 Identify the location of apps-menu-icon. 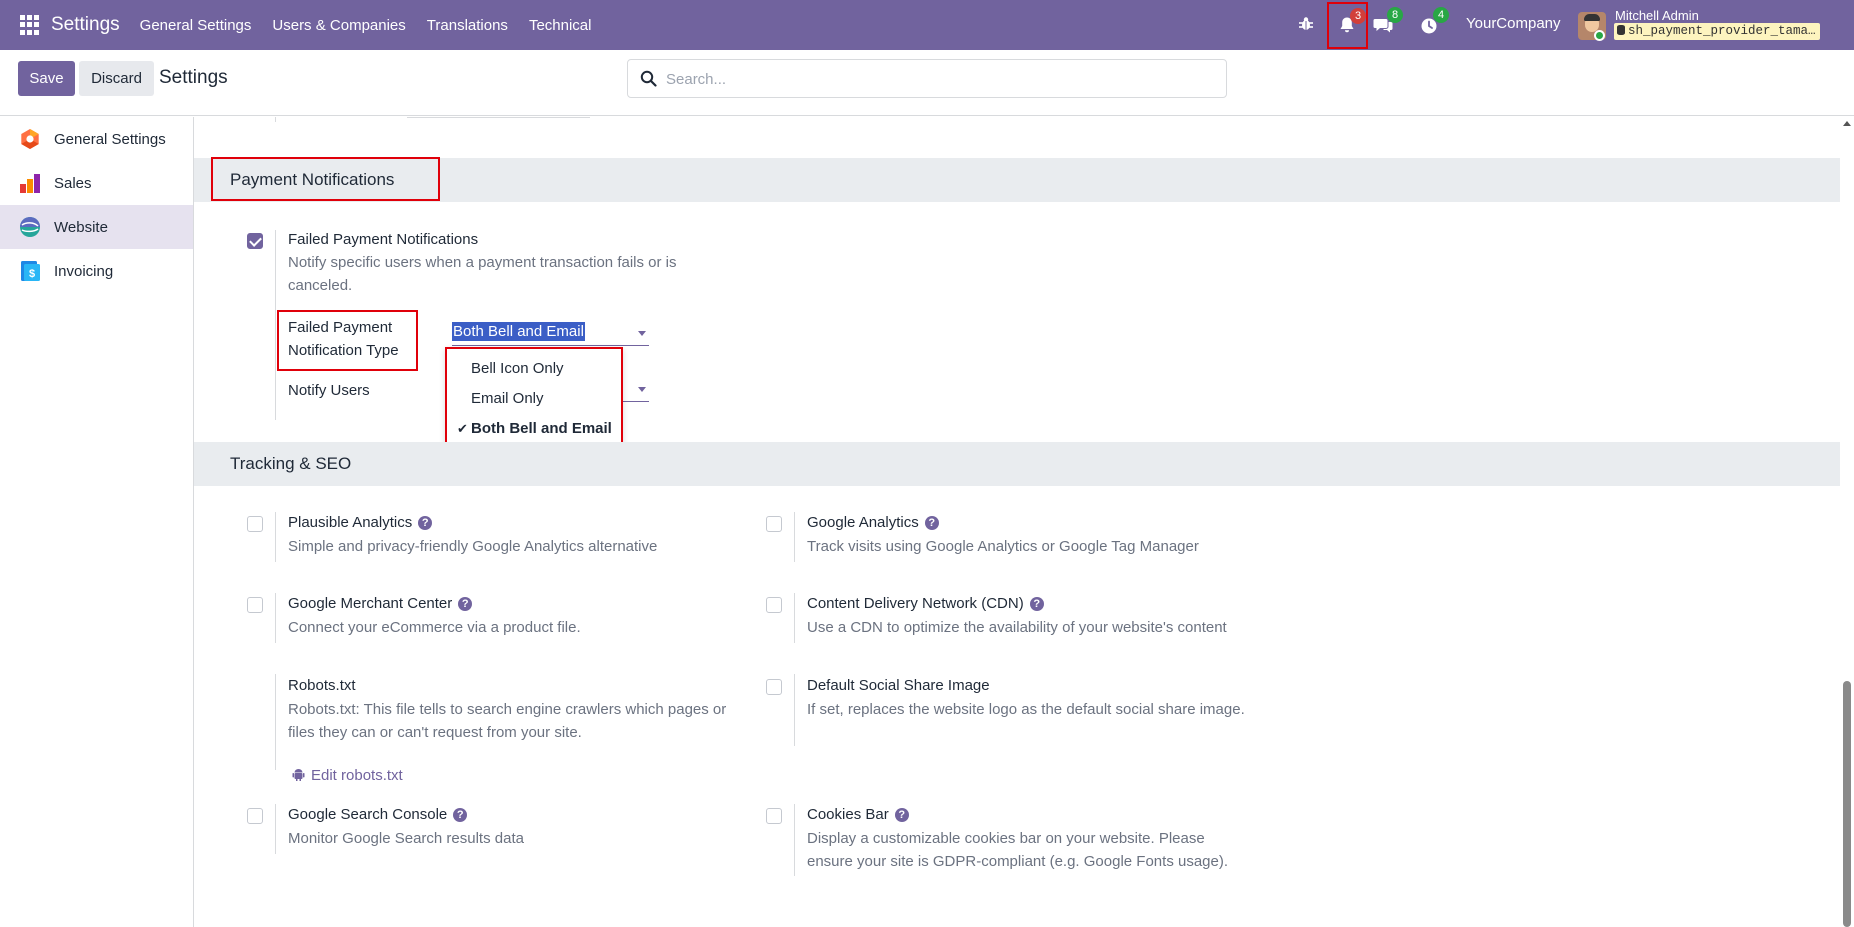
(30, 25).